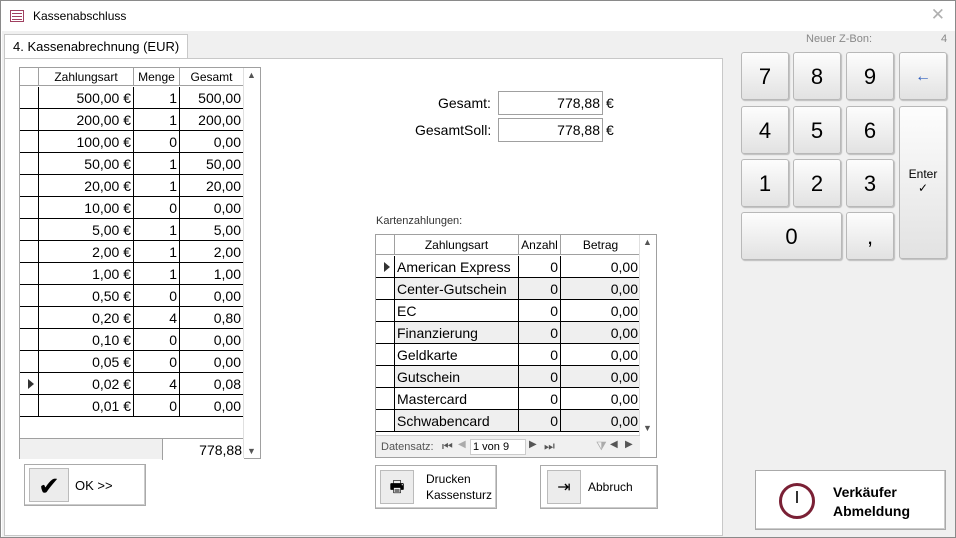 The width and height of the screenshot is (956, 538). What do you see at coordinates (132, 120) in the screenshot?
I see `table-row: 200,00 €1 200,00` at bounding box center [132, 120].